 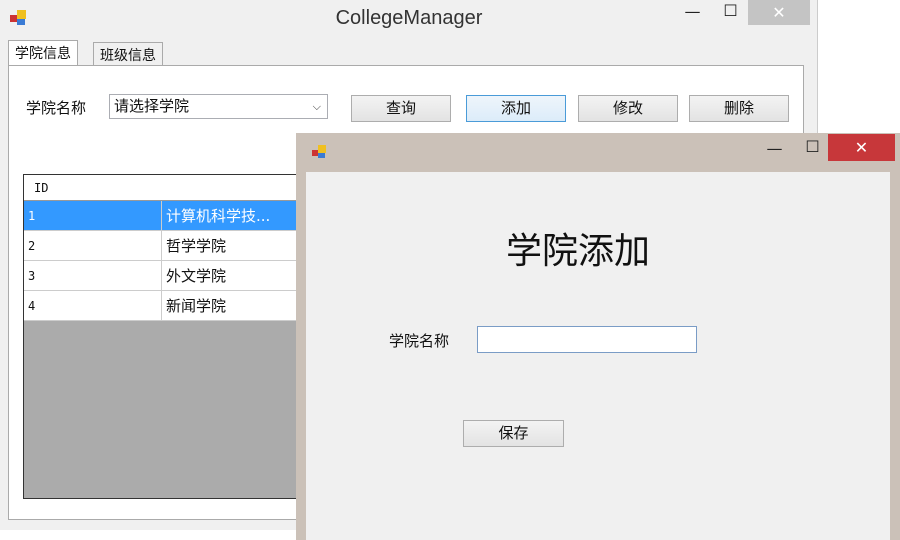 I want to click on table-row: 2 哲学学院, so click(x=173, y=246).